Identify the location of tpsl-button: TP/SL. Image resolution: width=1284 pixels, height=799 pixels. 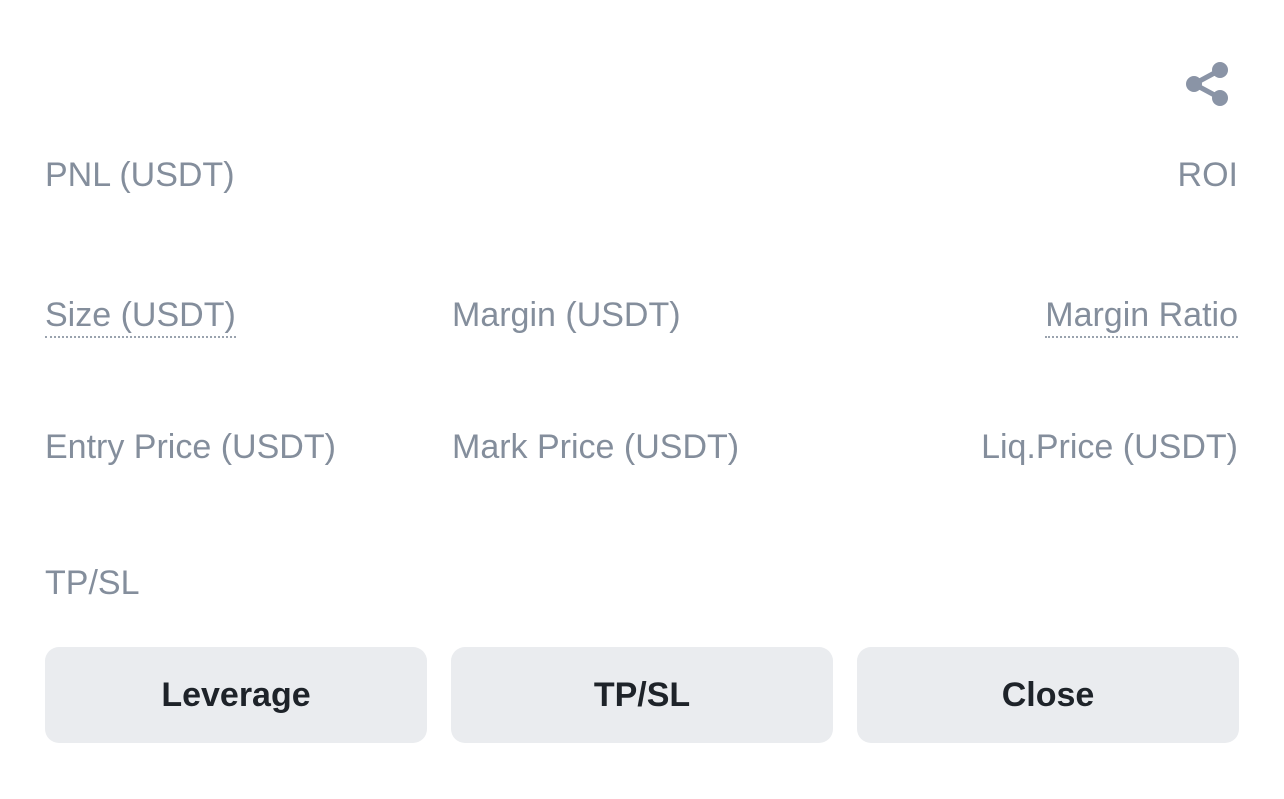
(642, 695).